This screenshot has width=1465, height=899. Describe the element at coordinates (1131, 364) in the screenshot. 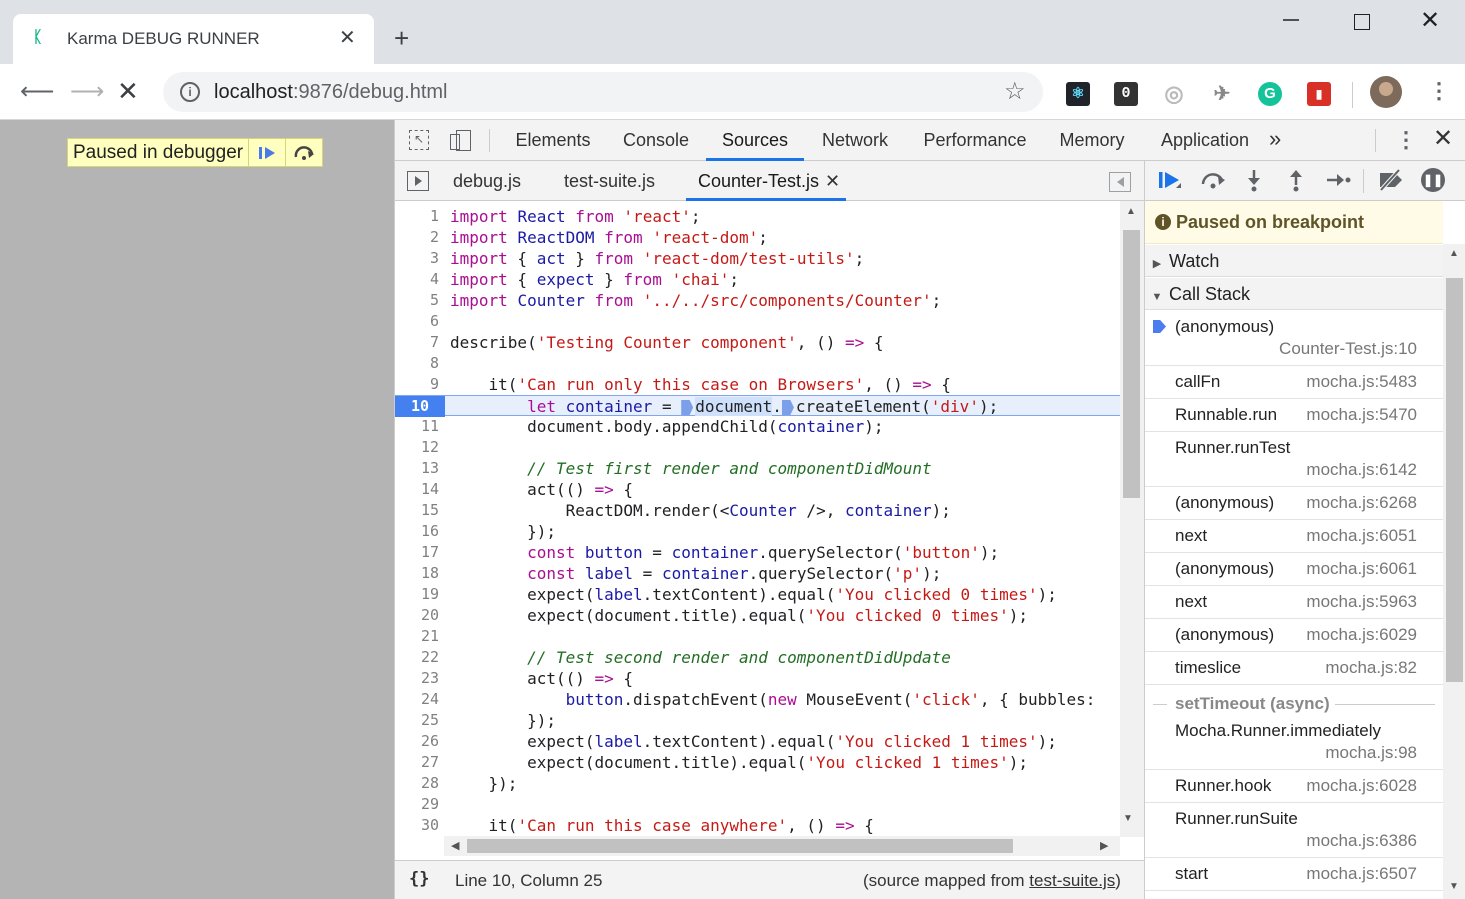

I see `editor-vertical-scroll-thumb` at that location.